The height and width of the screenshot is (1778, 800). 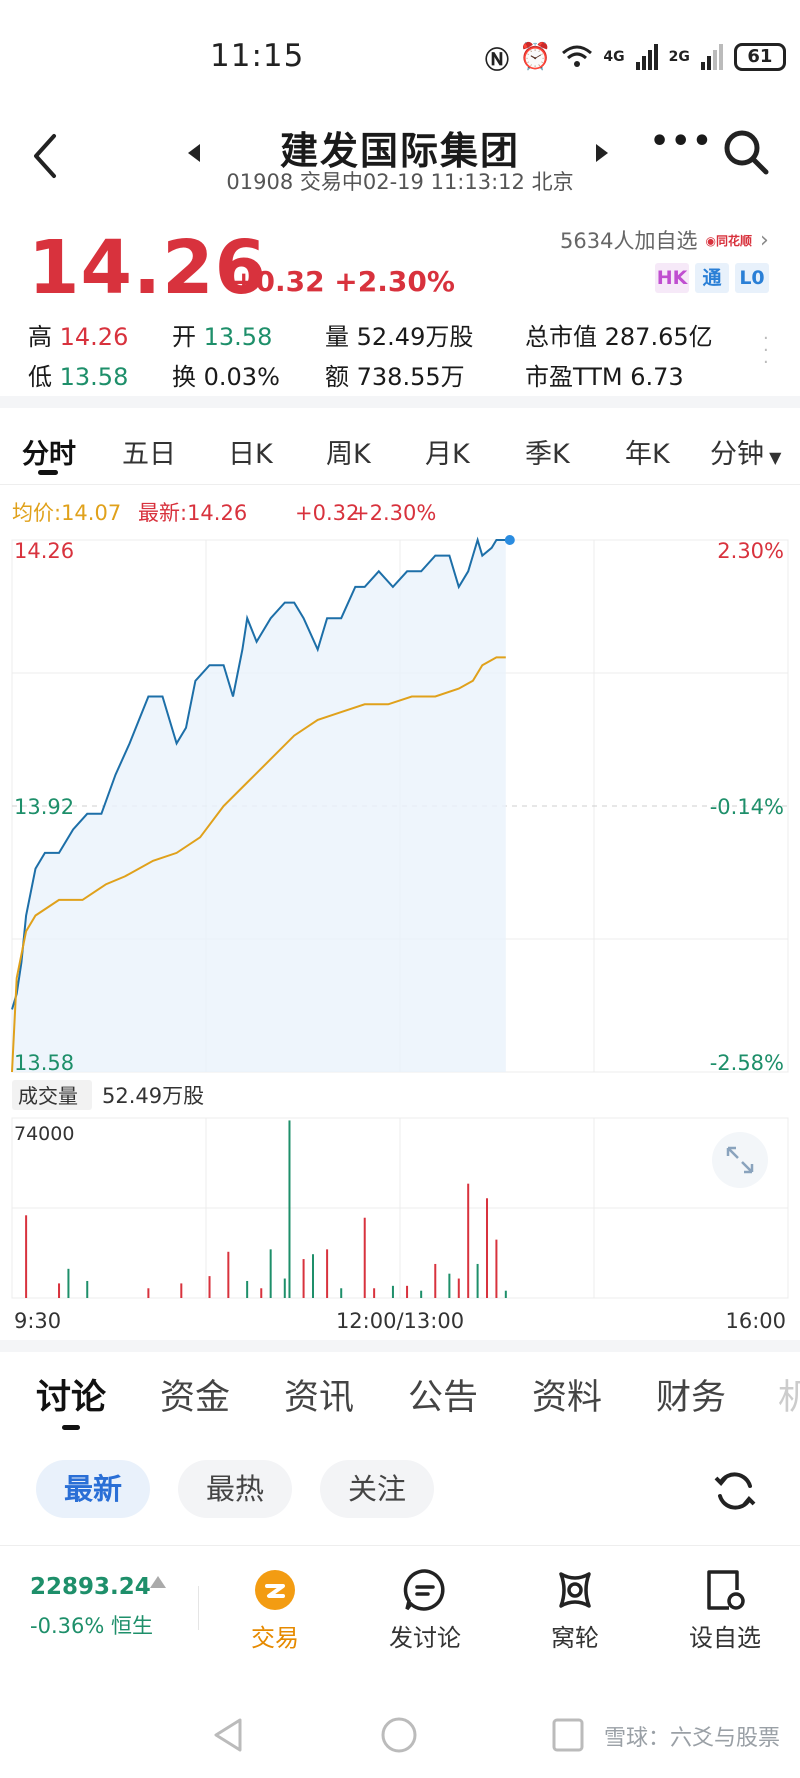 I want to click on tab-five-day: 五日, so click(x=149, y=451).